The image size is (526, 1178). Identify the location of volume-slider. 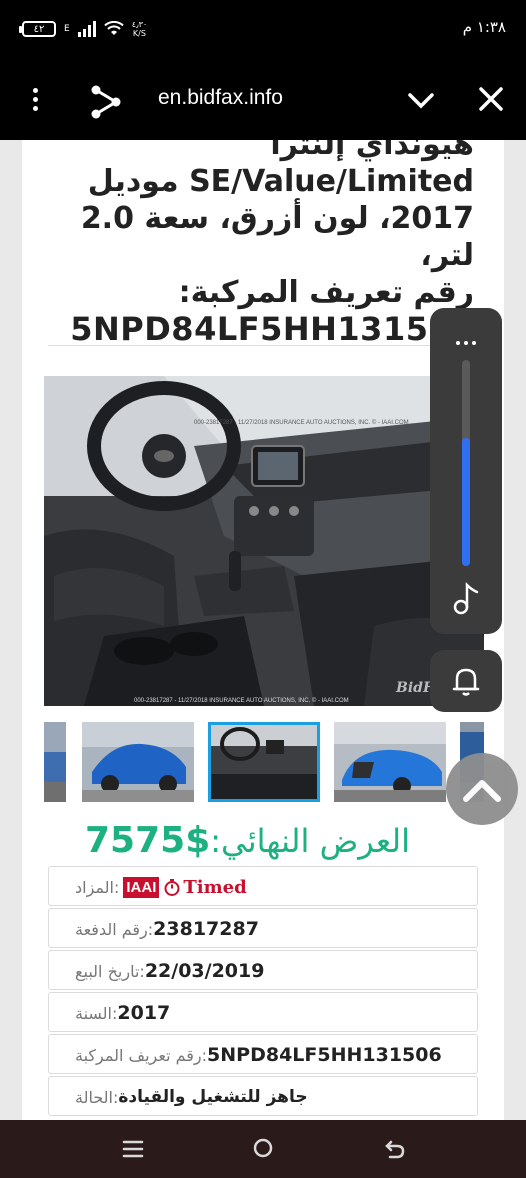
(466, 463).